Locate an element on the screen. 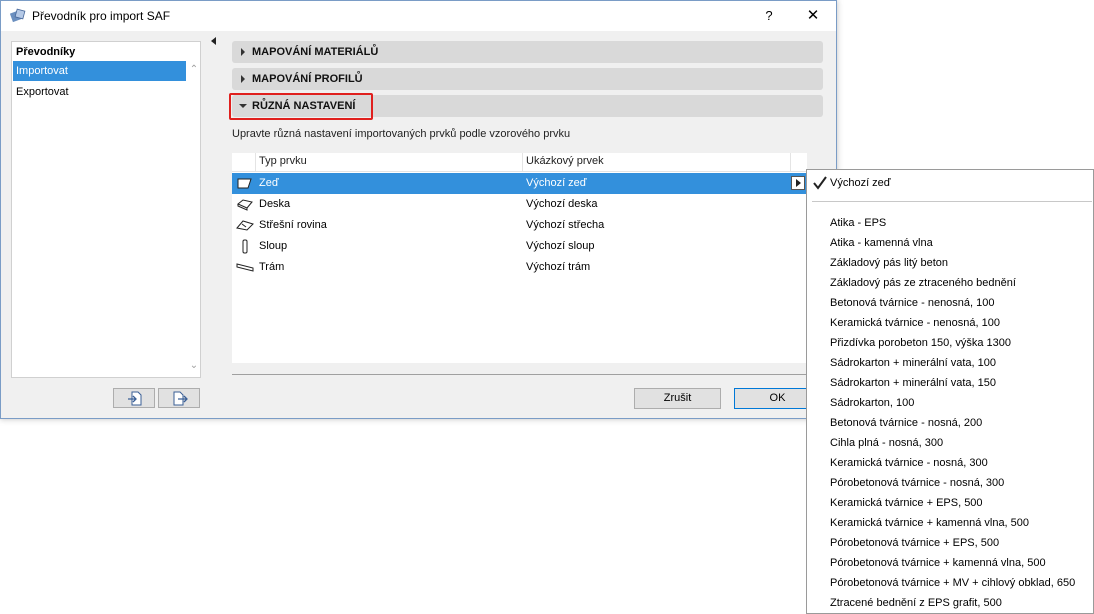 This screenshot has width=1094, height=614. dropdown-separator is located at coordinates (952, 201).